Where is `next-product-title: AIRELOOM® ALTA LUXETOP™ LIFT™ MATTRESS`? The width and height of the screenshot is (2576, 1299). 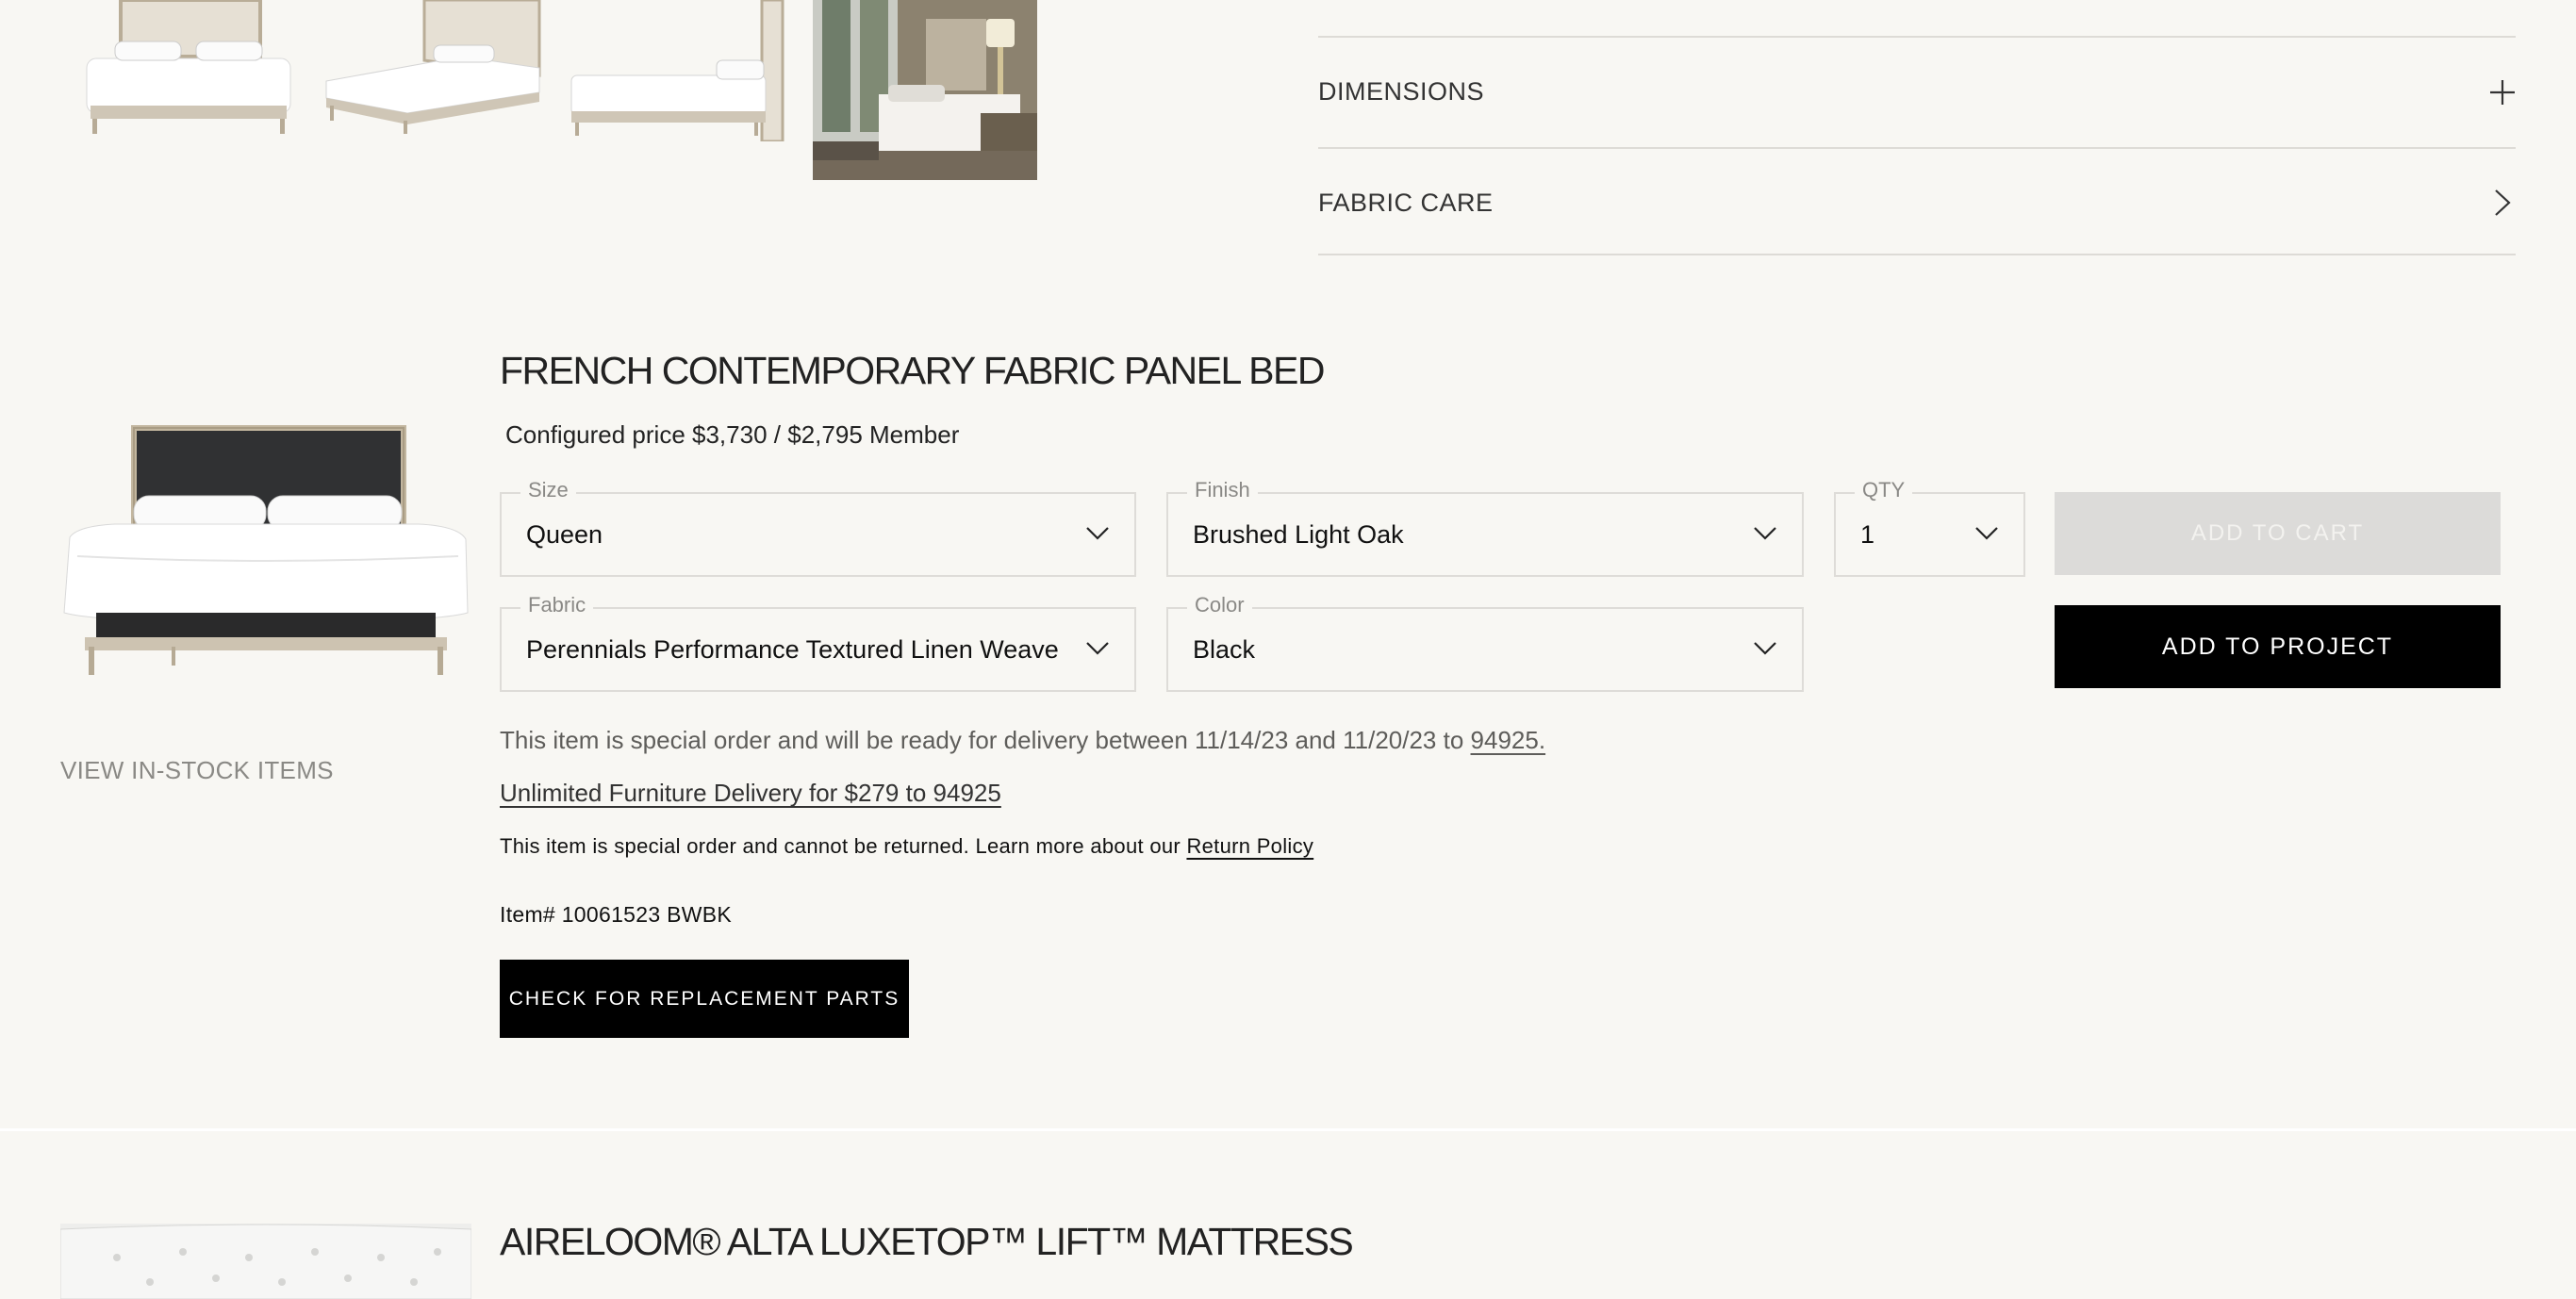 next-product-title: AIRELOOM® ALTA LUXETOP™ LIFT™ MATTRESS is located at coordinates (927, 1241).